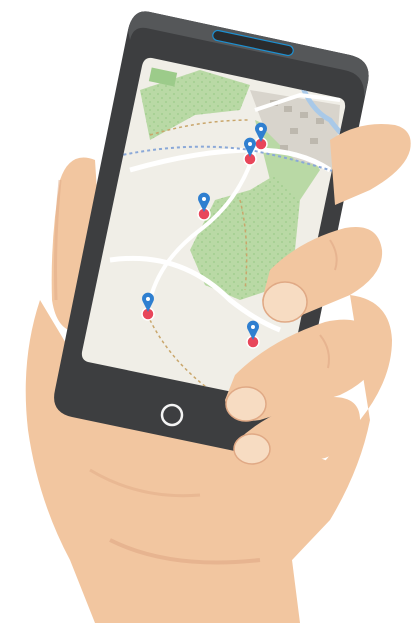 The width and height of the screenshot is (414, 623). Describe the element at coordinates (370, 164) in the screenshot. I see `index-finger` at that location.